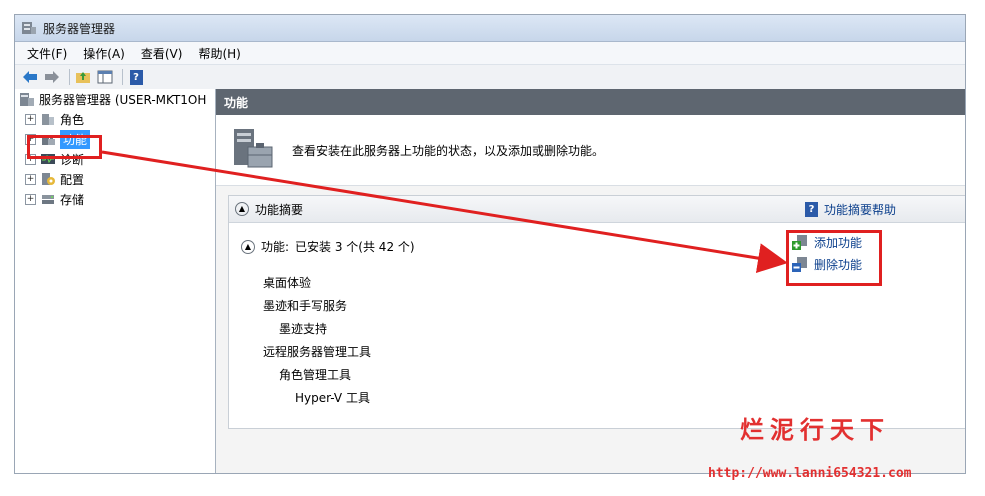 The width and height of the screenshot is (985, 496). I want to click on watermark-title: 烂泥行天下, so click(815, 429).